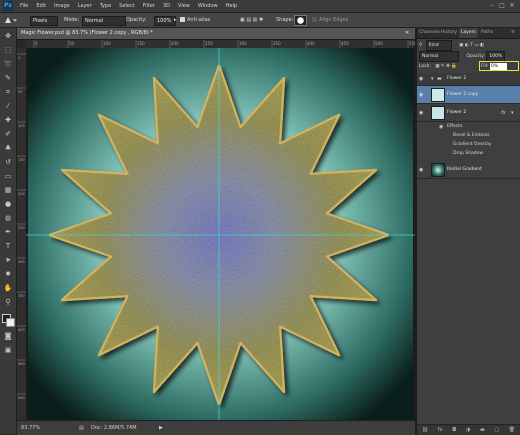  What do you see at coordinates (8, 64) in the screenshot?
I see `lasso-tool-icon: ➰` at bounding box center [8, 64].